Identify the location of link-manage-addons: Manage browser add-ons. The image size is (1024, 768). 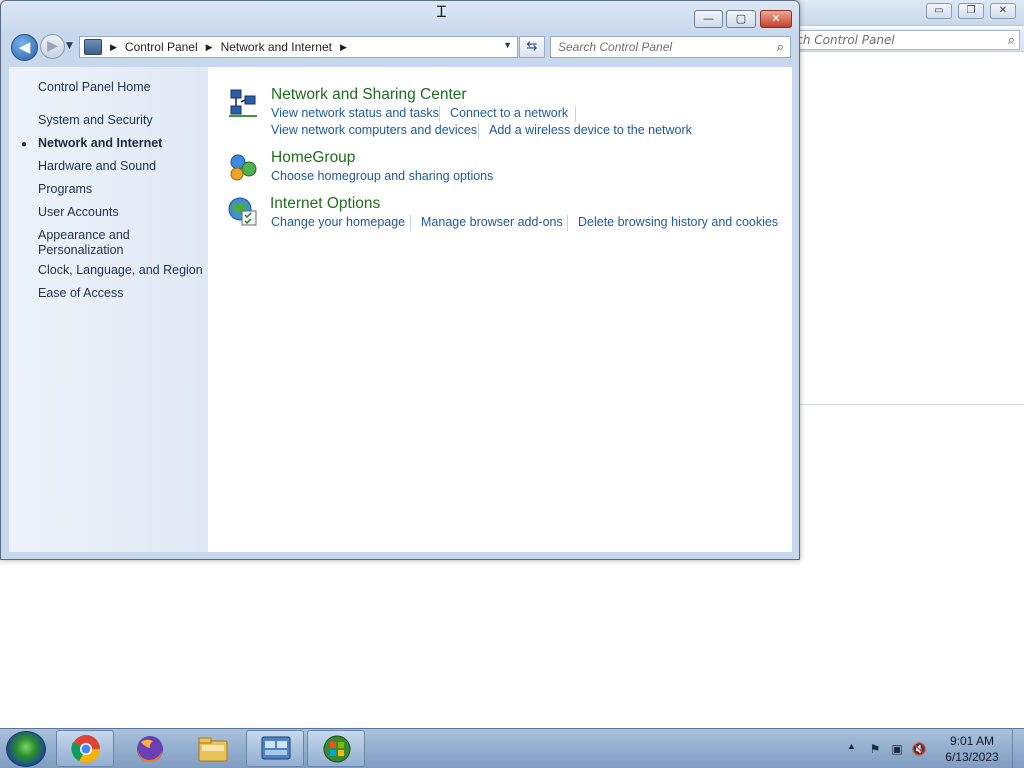
(492, 222).